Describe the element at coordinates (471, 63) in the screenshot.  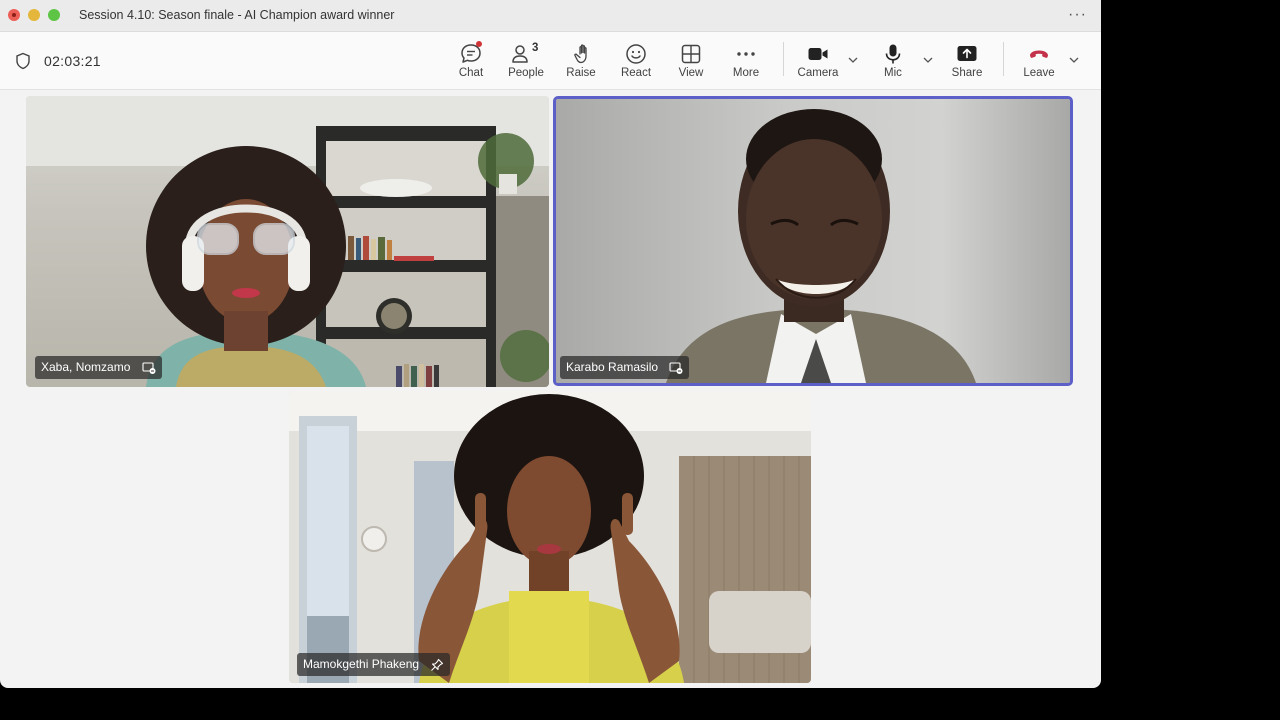
I see `chat-button: Chat` at that location.